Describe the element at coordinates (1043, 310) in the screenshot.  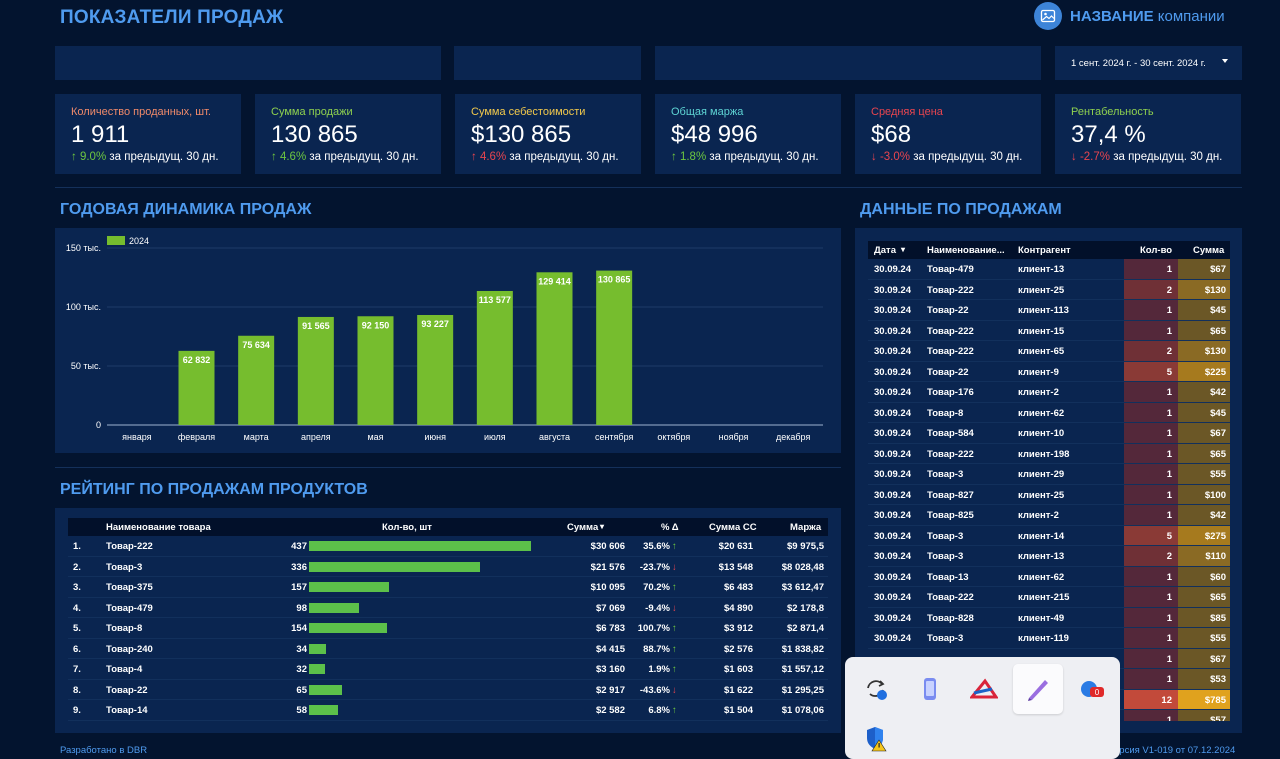
I see `sale-client: клиент-113` at that location.